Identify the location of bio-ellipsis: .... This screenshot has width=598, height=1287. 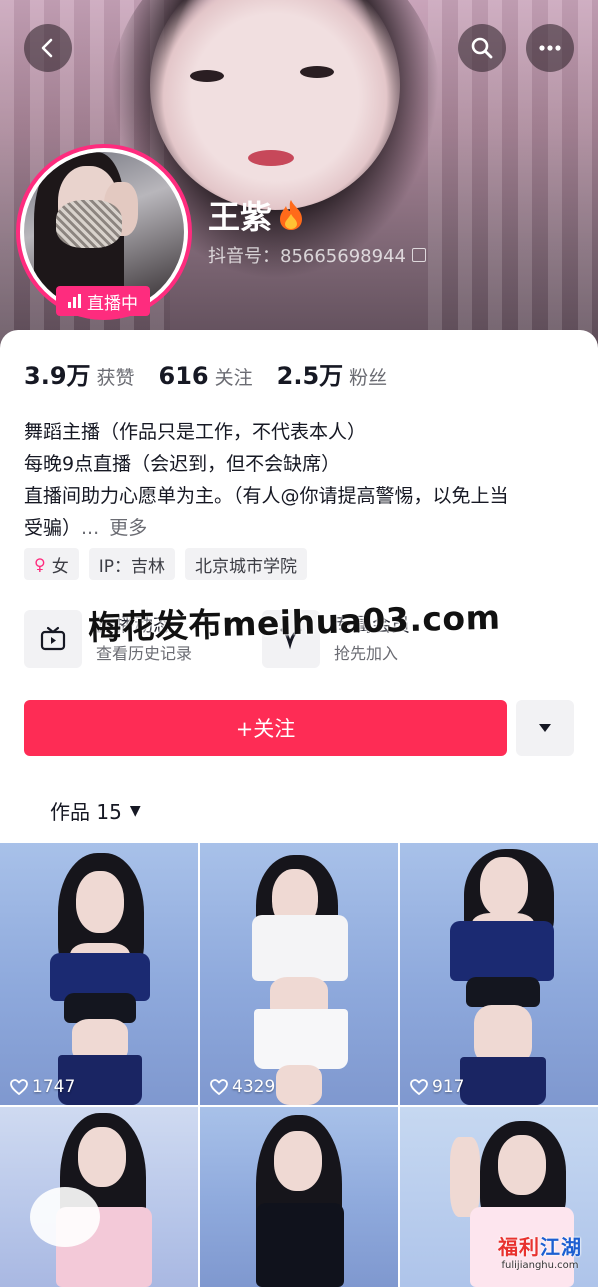
(90, 528).